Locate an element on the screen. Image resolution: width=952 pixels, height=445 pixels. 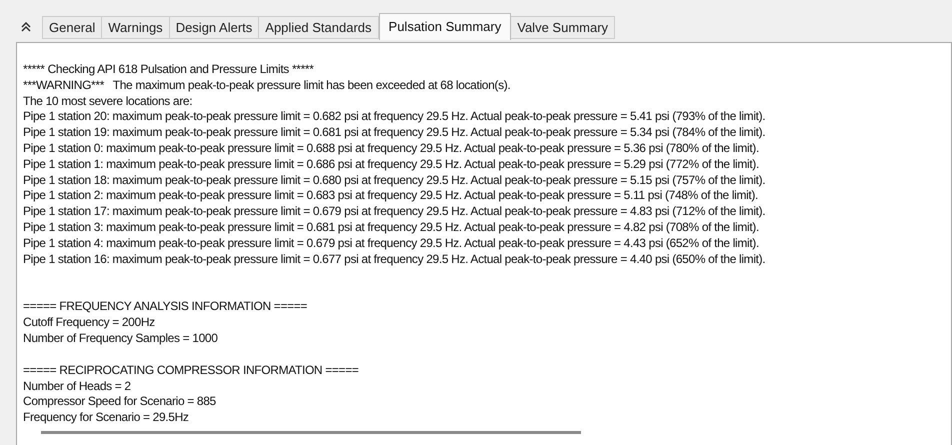
output-line: Number of Frequency Samples = 1000 is located at coordinates (120, 338).